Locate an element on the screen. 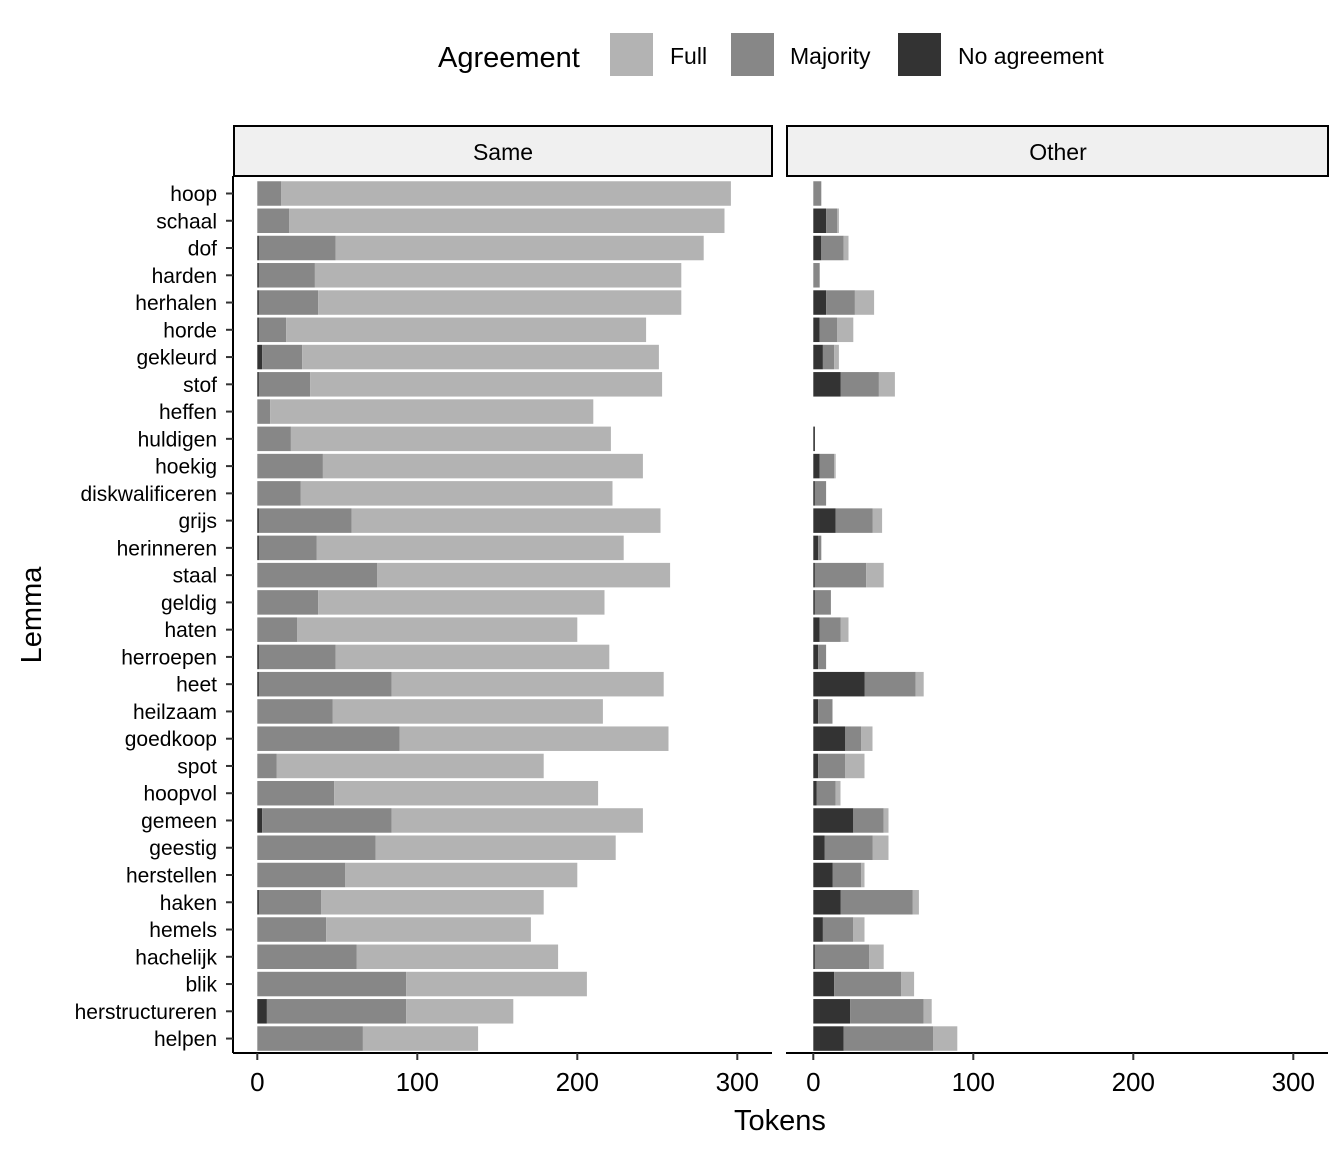 Image resolution: width=1344 pixels, height=1152 pixels. bar-same-herroepen-full is located at coordinates (472, 657).